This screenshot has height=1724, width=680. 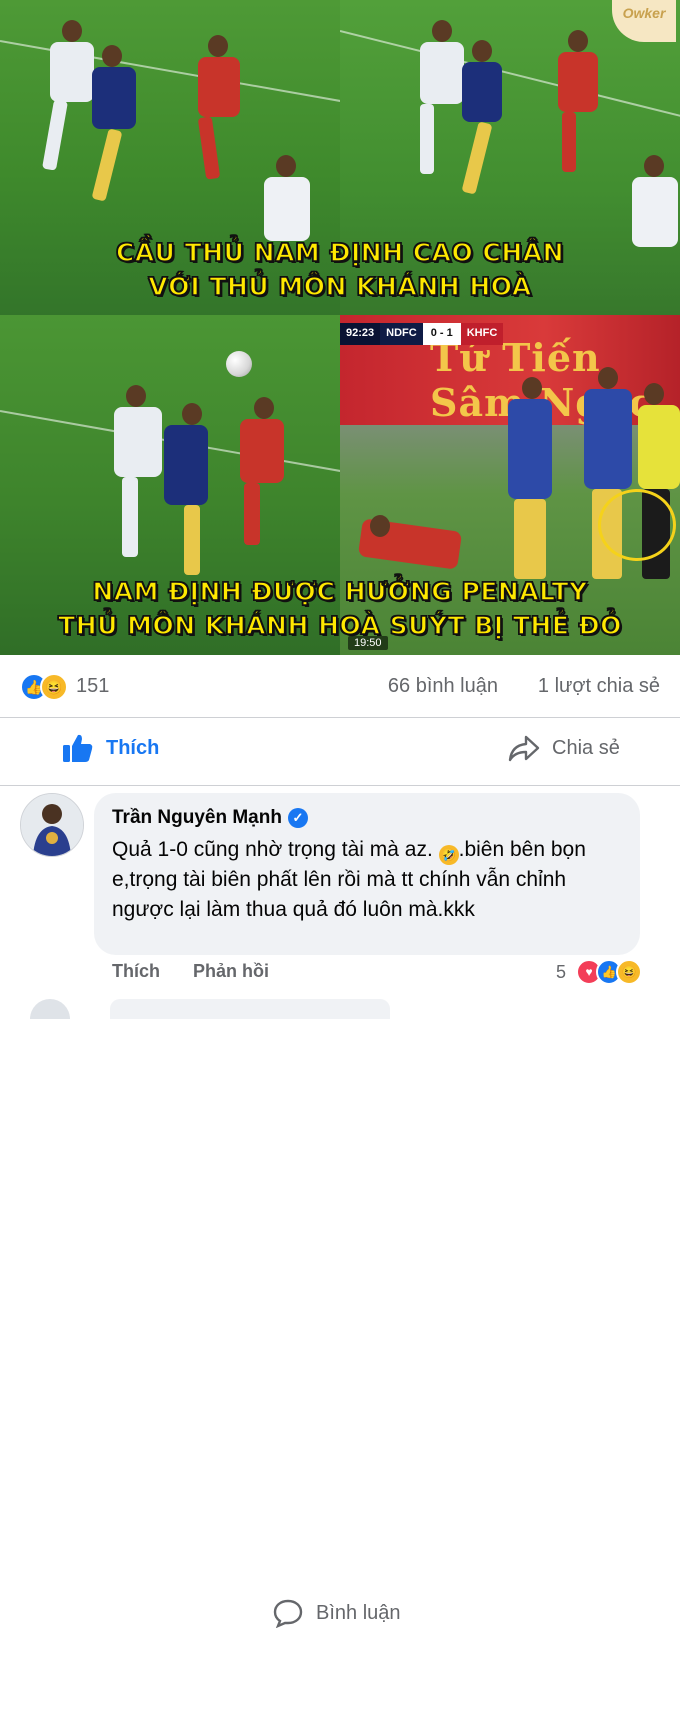 What do you see at coordinates (560, 971) in the screenshot?
I see `comment-reaction-count: 5` at bounding box center [560, 971].